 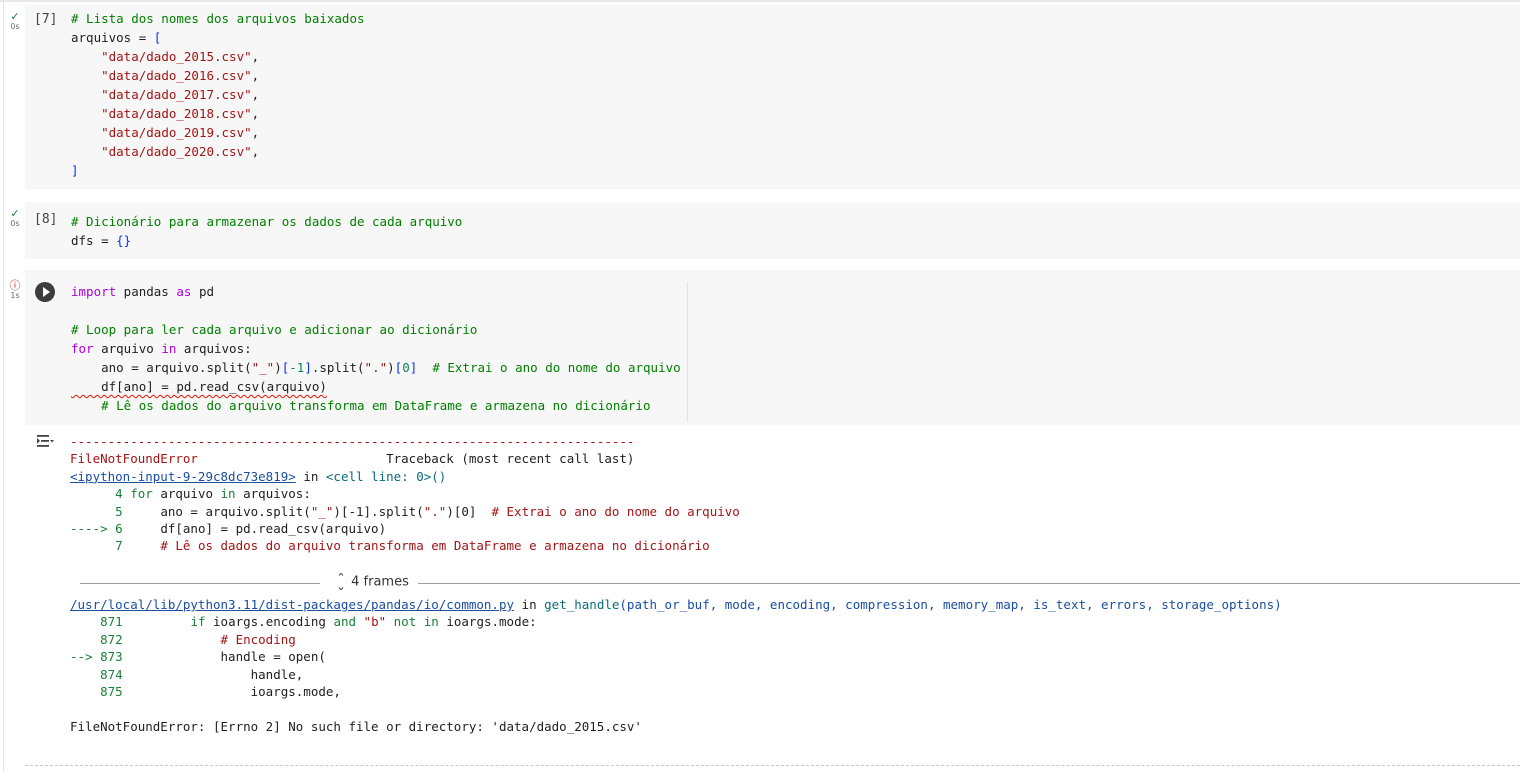 I want to click on cell-gutter: ✓ 0s [7], so click(x=32, y=97).